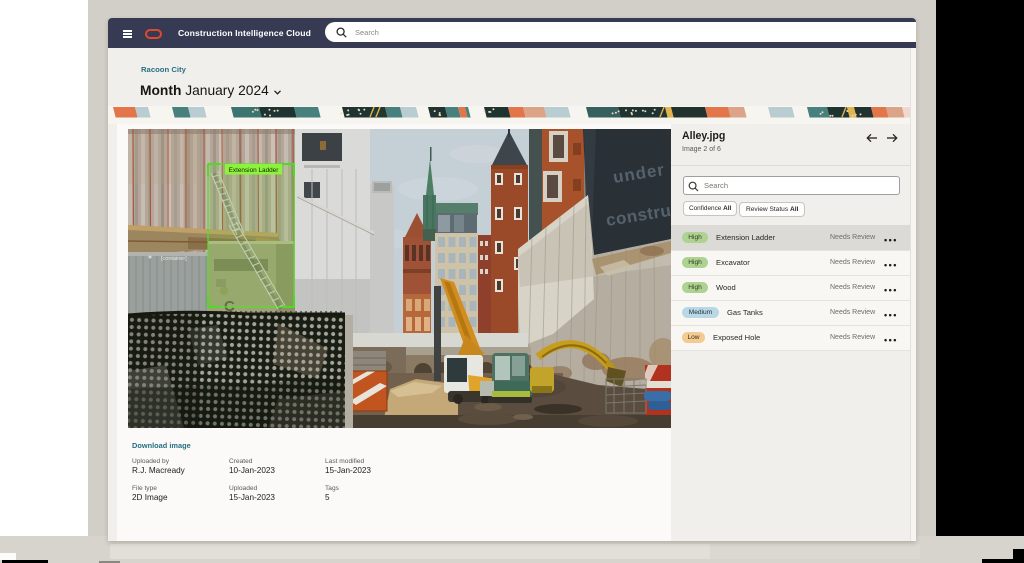 The height and width of the screenshot is (563, 1024). What do you see at coordinates (174, 259) in the screenshot?
I see `svg-text: [container]` at bounding box center [174, 259].